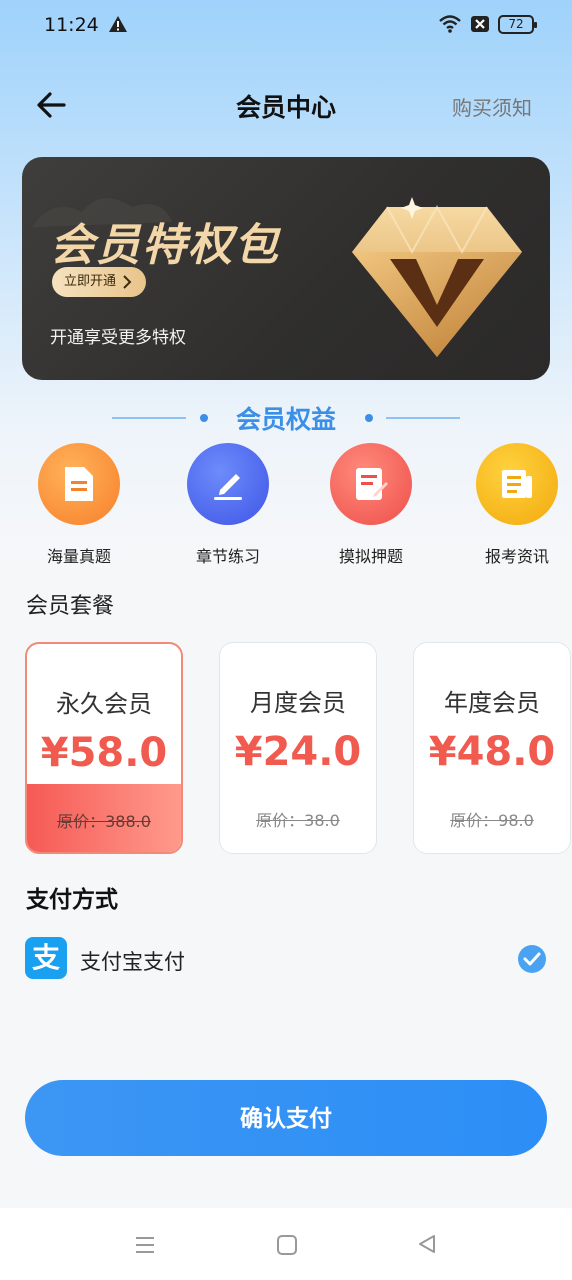  Describe the element at coordinates (104, 821) in the screenshot. I see `plan-original-price: 原价：388.0` at that location.